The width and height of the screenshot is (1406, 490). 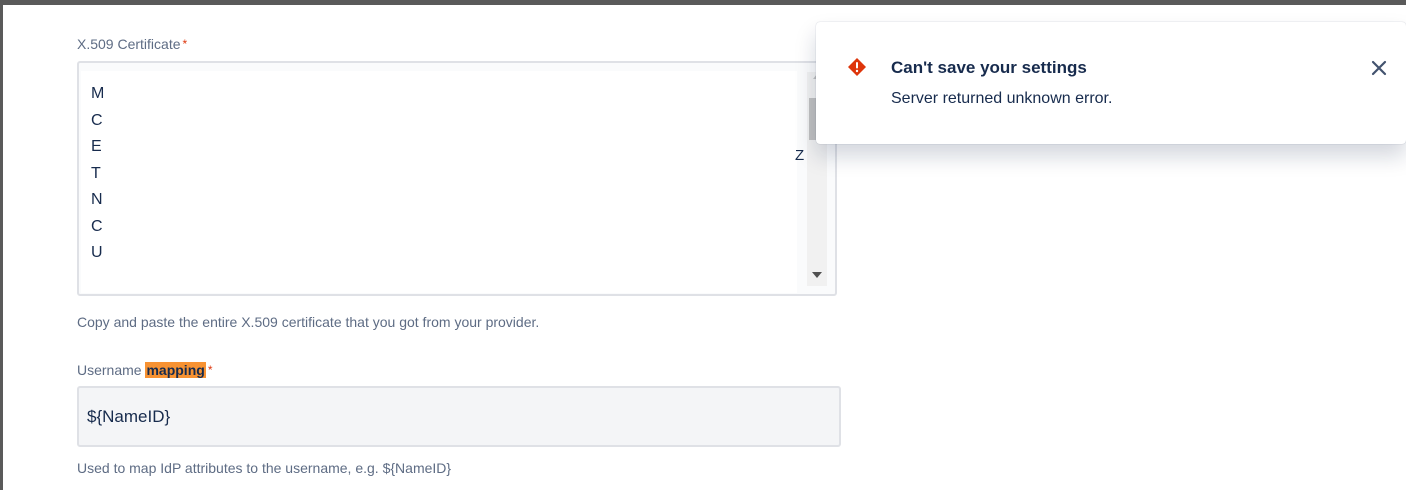 I want to click on certificate-line: T, so click(x=96, y=173).